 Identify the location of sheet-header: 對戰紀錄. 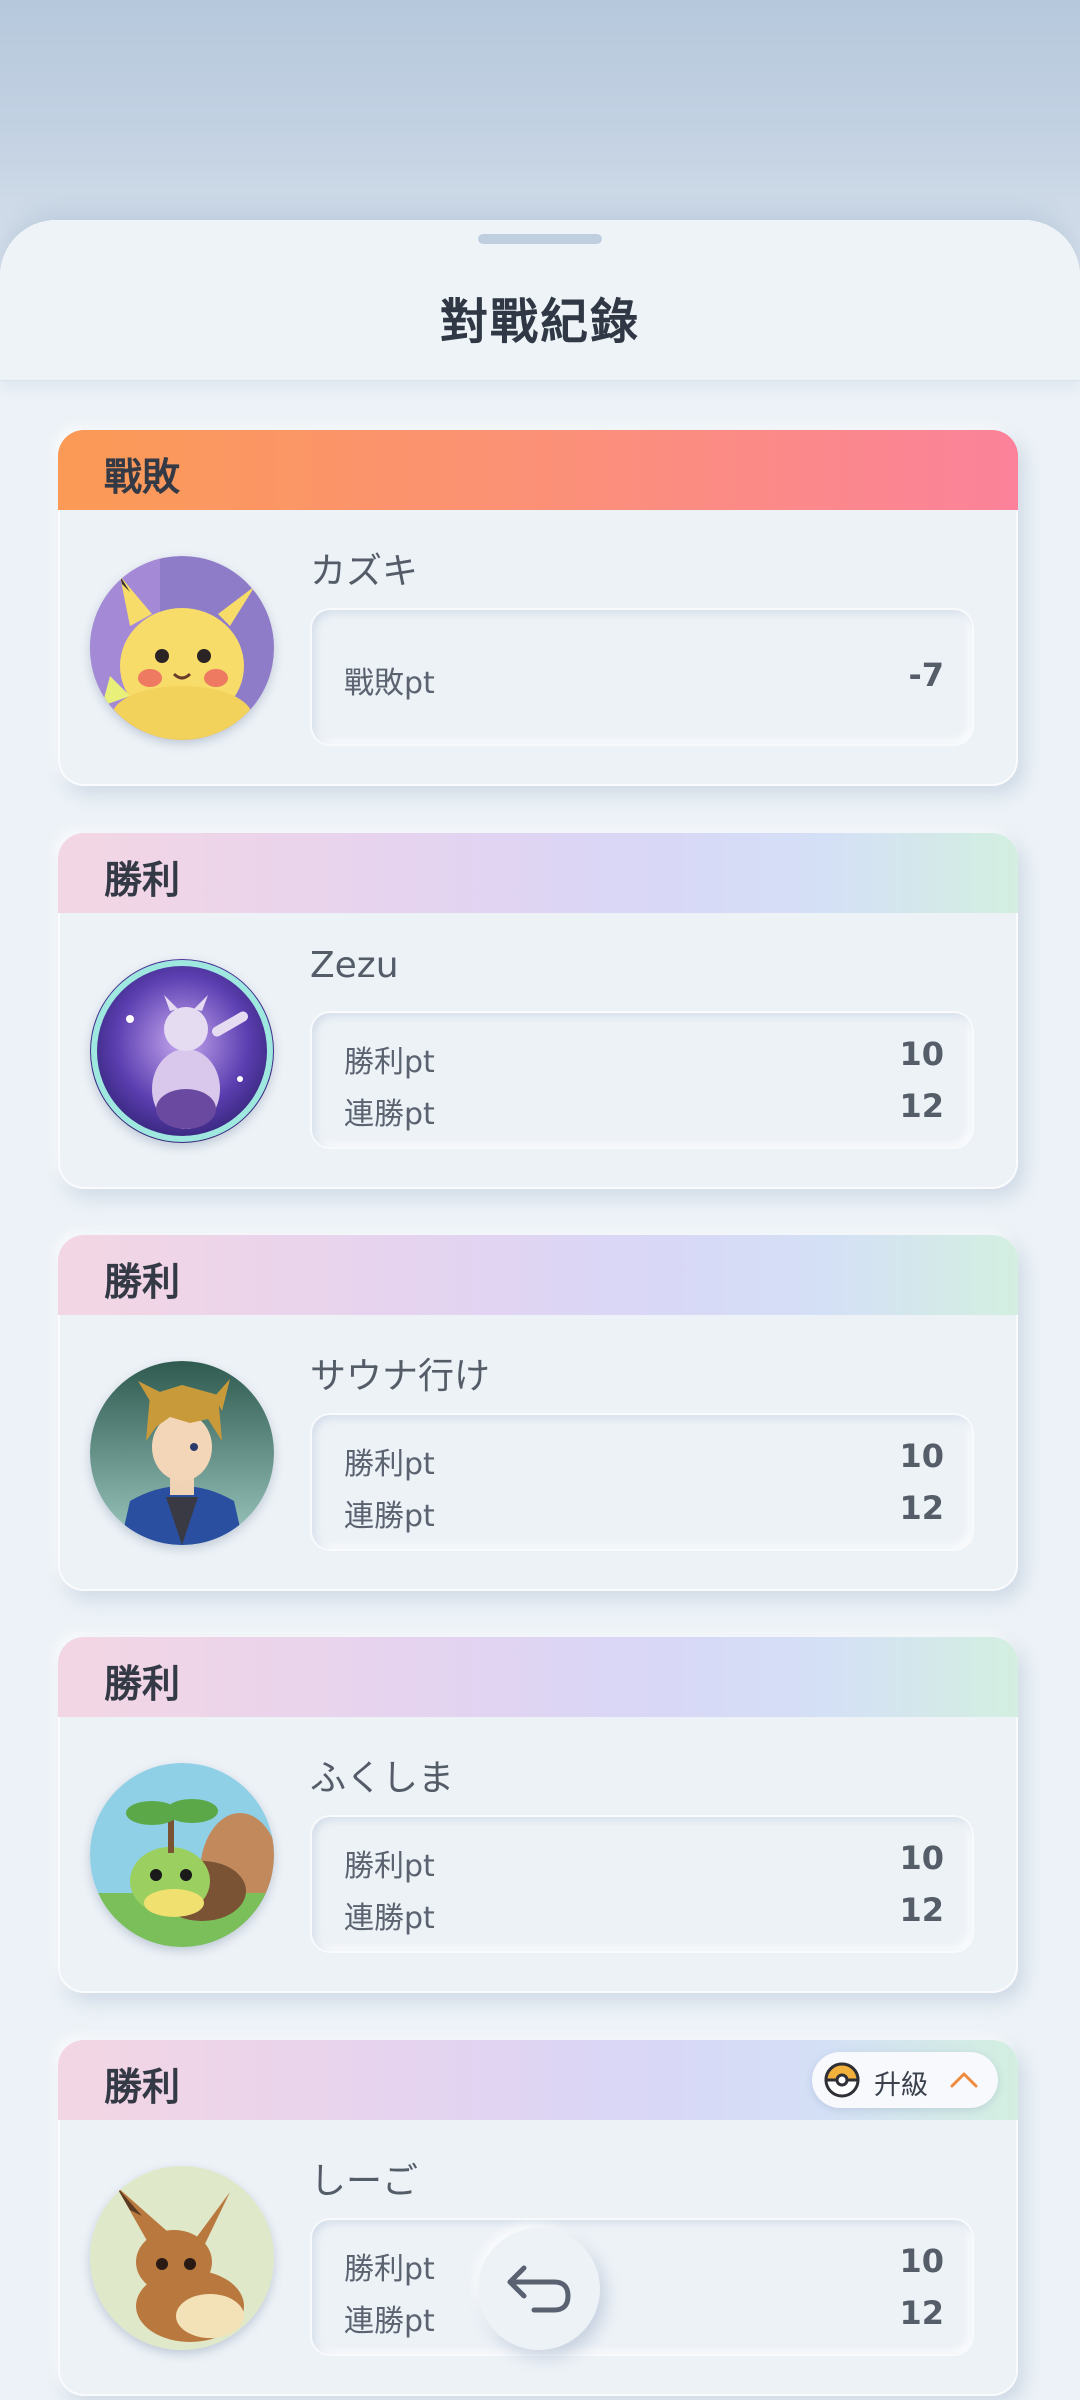
(540, 300).